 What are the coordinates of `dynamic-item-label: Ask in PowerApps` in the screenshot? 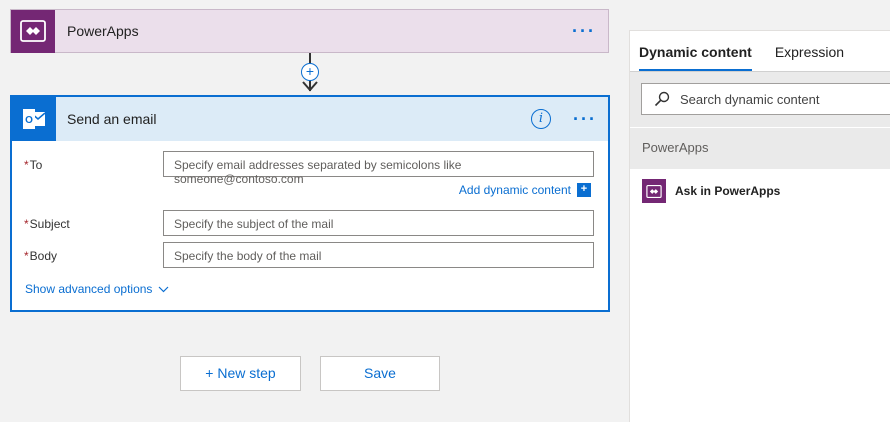 It's located at (728, 191).